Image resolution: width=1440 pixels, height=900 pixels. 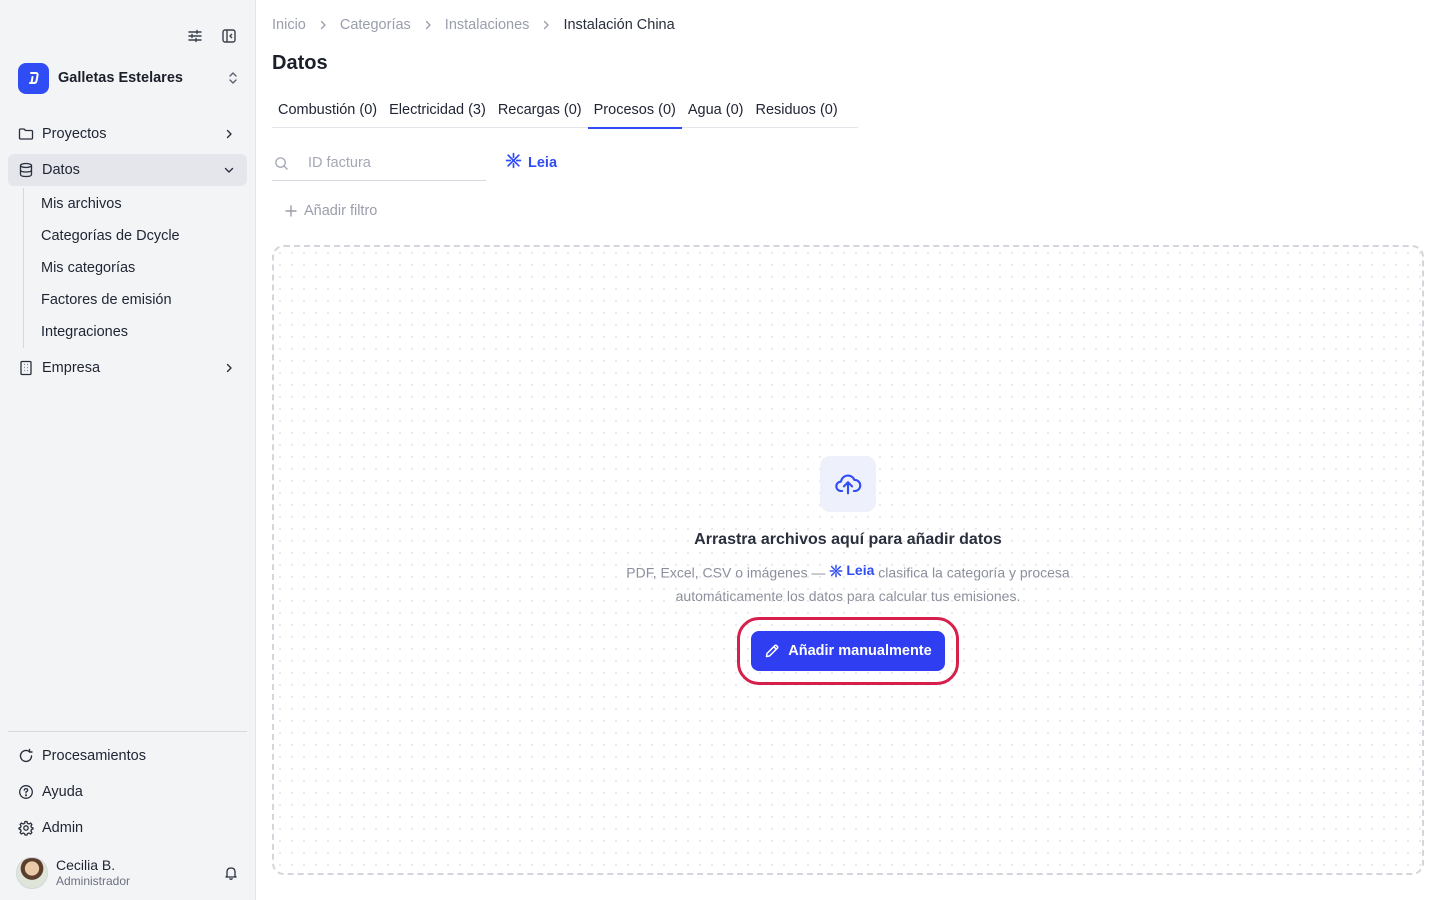 What do you see at coordinates (848, 484) in the screenshot?
I see `cloud-upload-icon` at bounding box center [848, 484].